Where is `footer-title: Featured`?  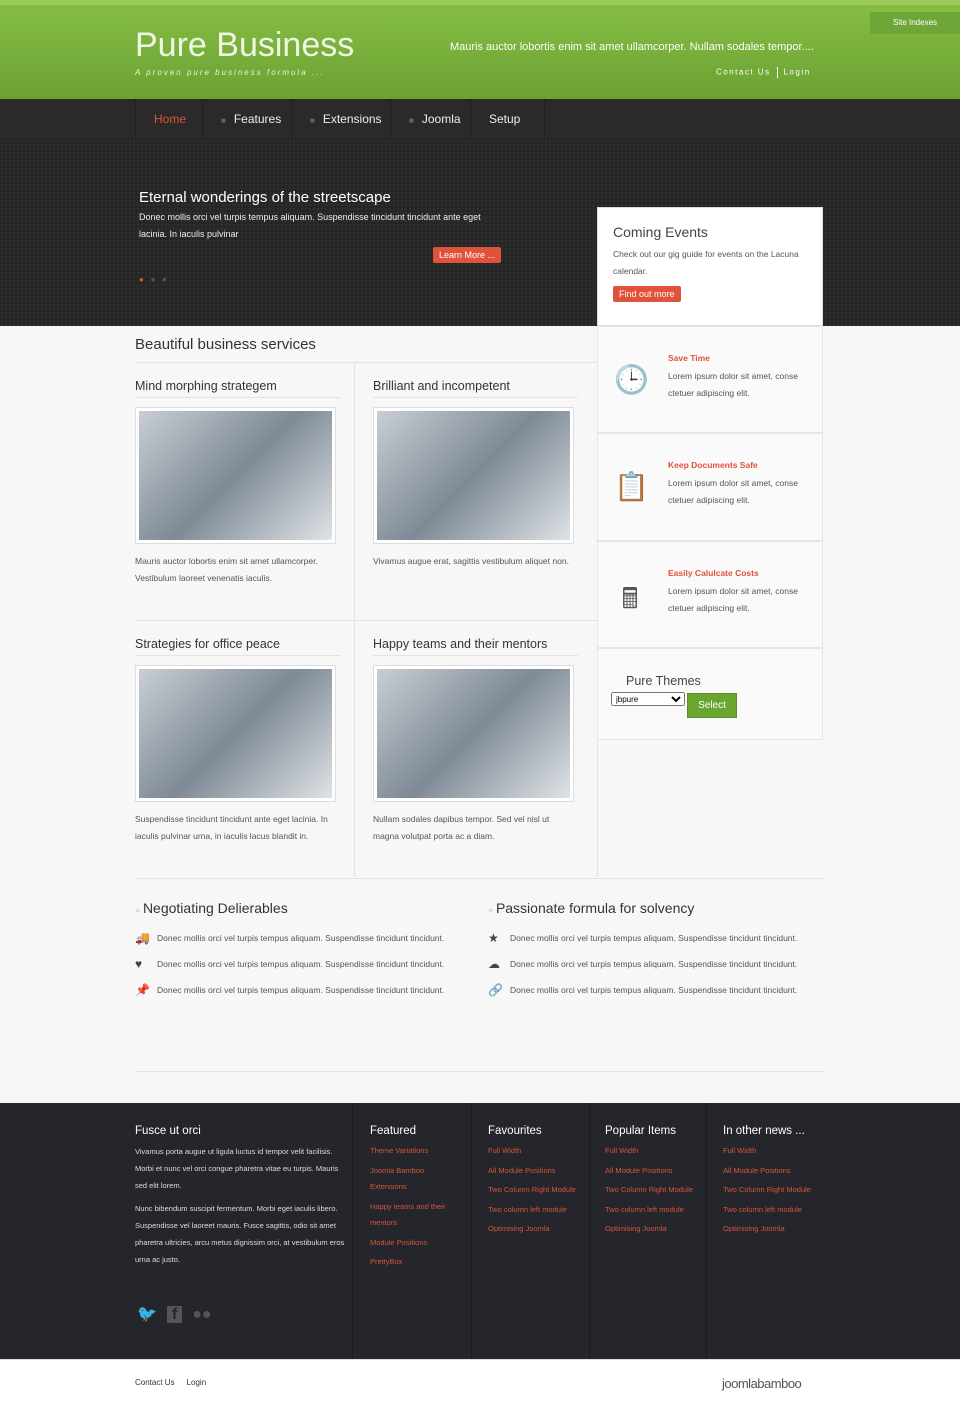
footer-title: Featured is located at coordinates (393, 1131).